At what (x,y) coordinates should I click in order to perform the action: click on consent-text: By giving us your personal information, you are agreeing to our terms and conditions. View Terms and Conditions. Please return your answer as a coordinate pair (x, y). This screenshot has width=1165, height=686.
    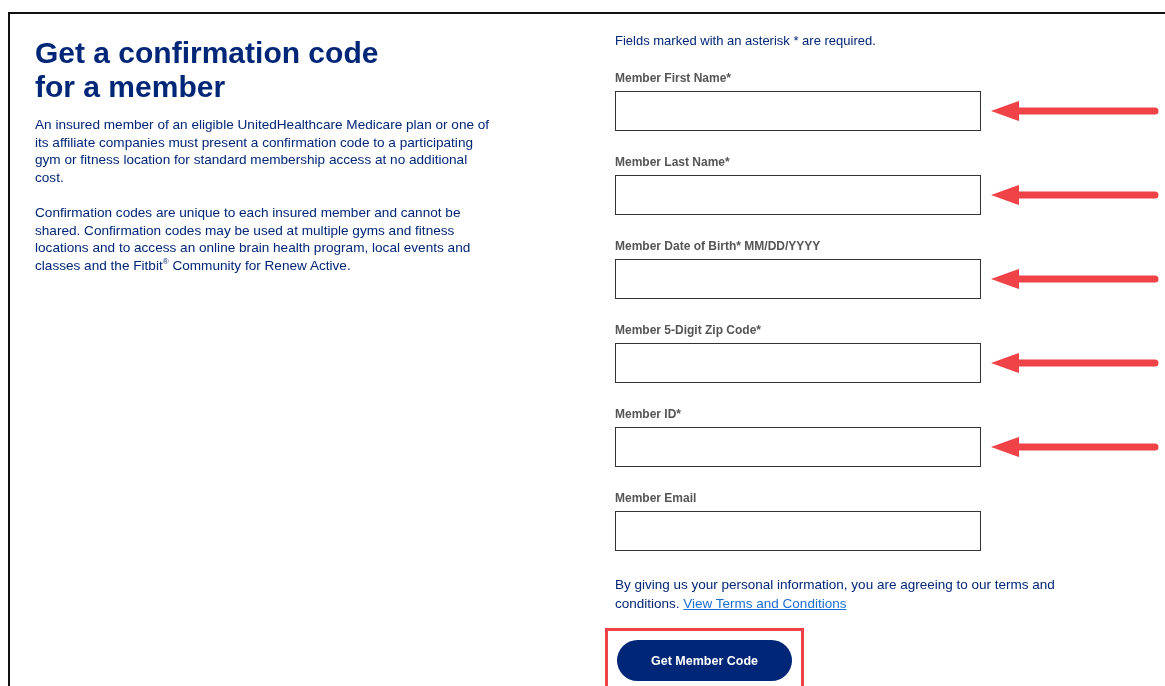
    Looking at the image, I should click on (835, 594).